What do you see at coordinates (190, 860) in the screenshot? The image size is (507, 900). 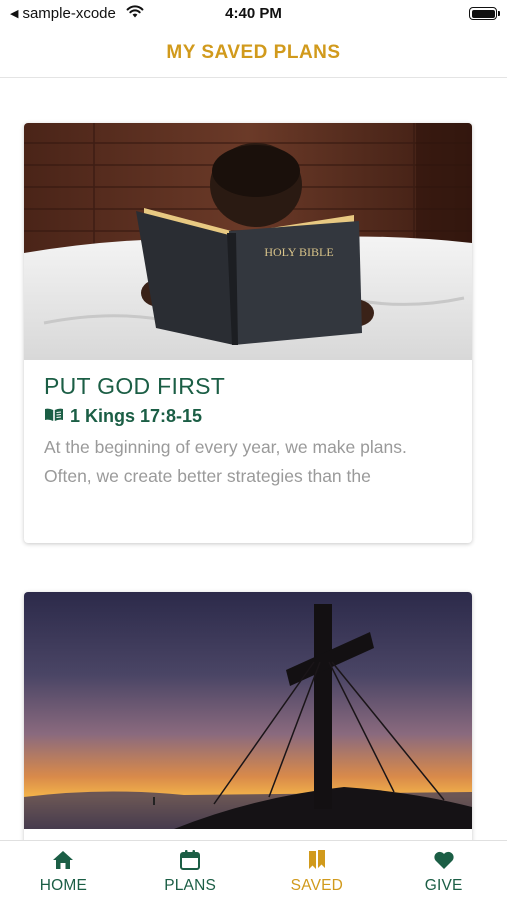 I see `calendar-icon` at bounding box center [190, 860].